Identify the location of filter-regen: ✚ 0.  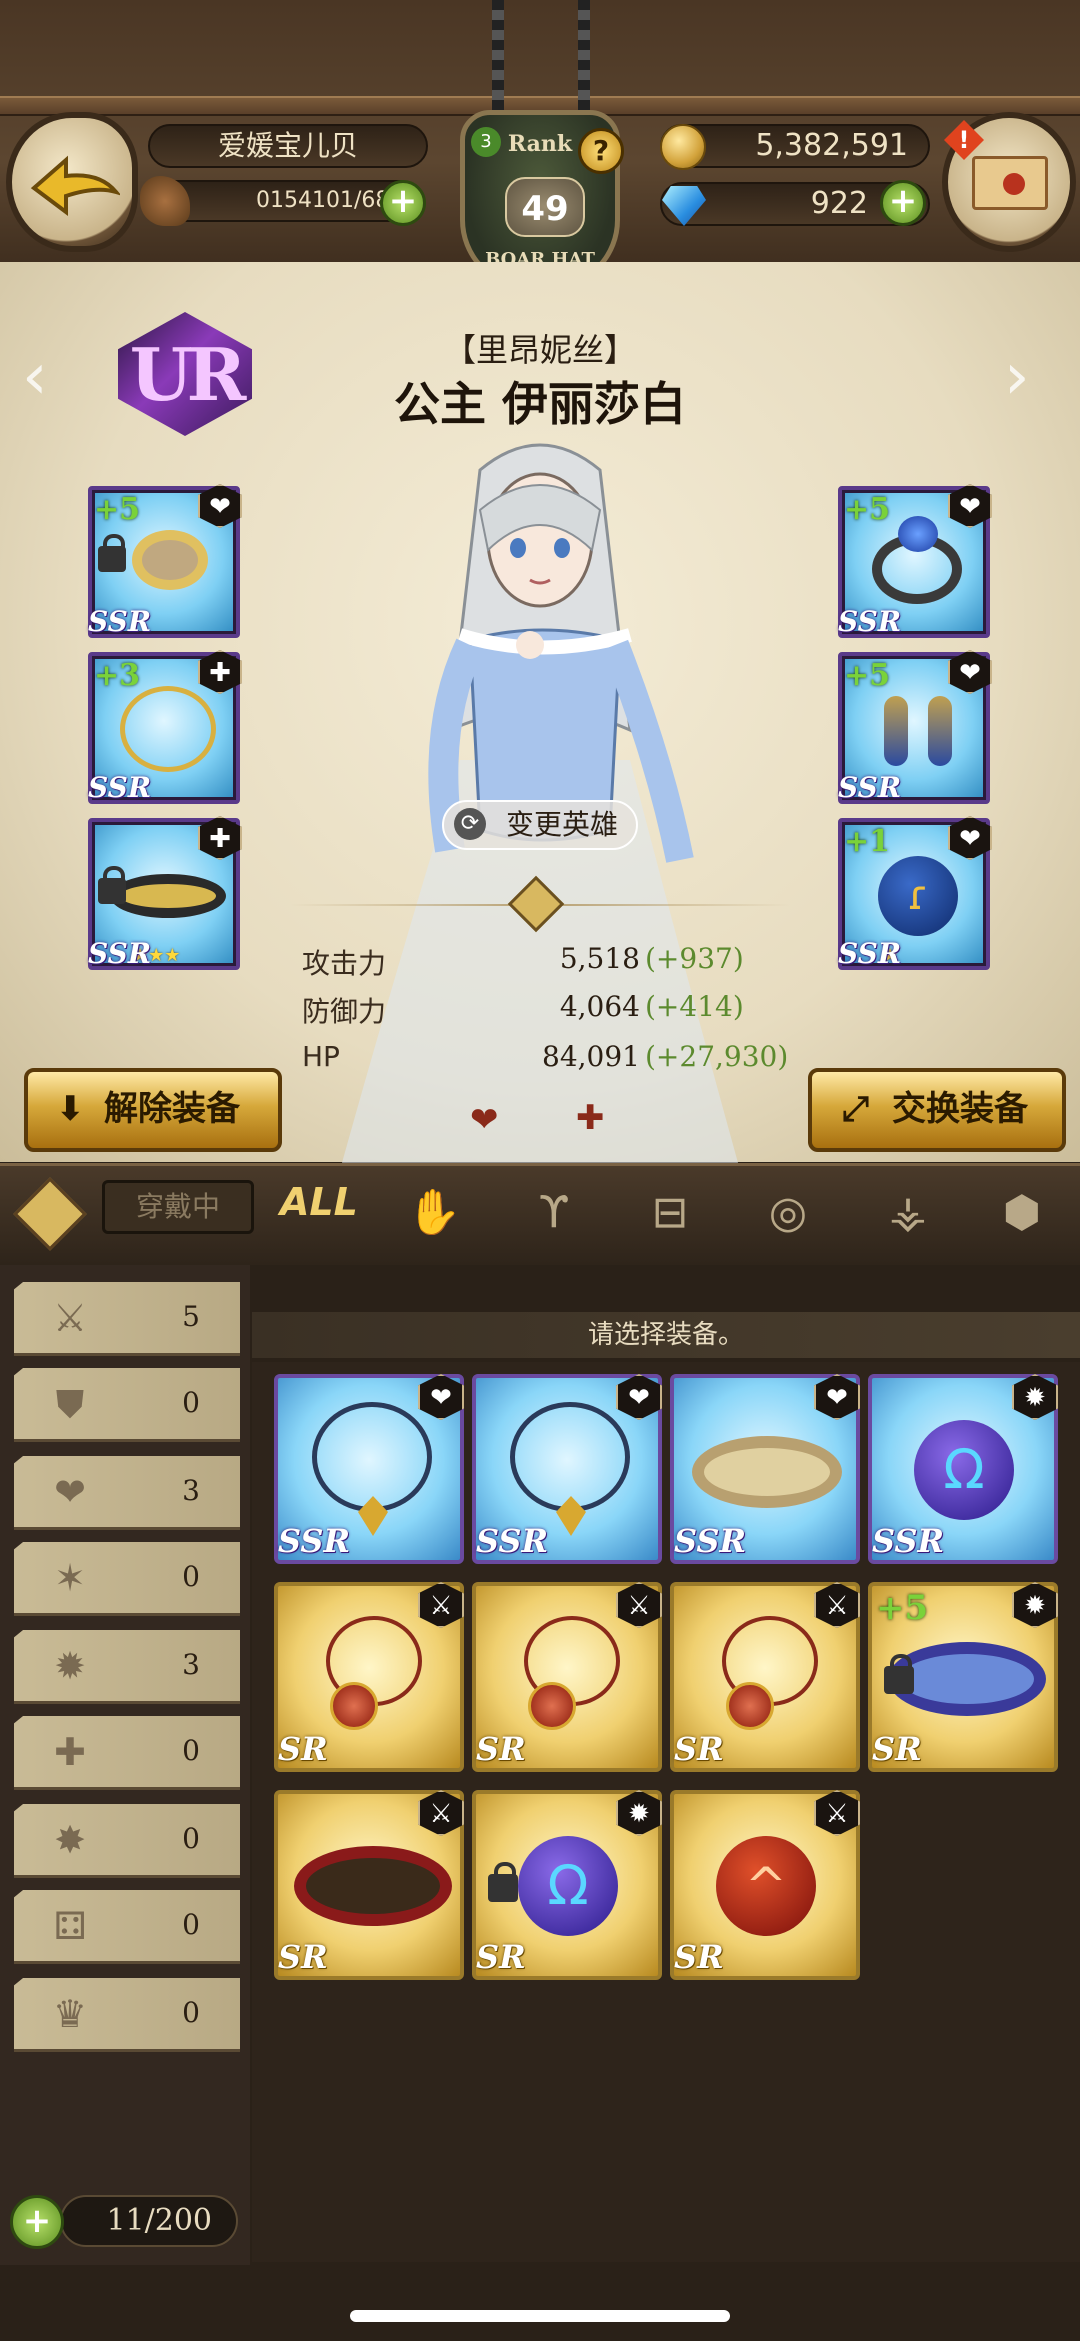
(127, 1753).